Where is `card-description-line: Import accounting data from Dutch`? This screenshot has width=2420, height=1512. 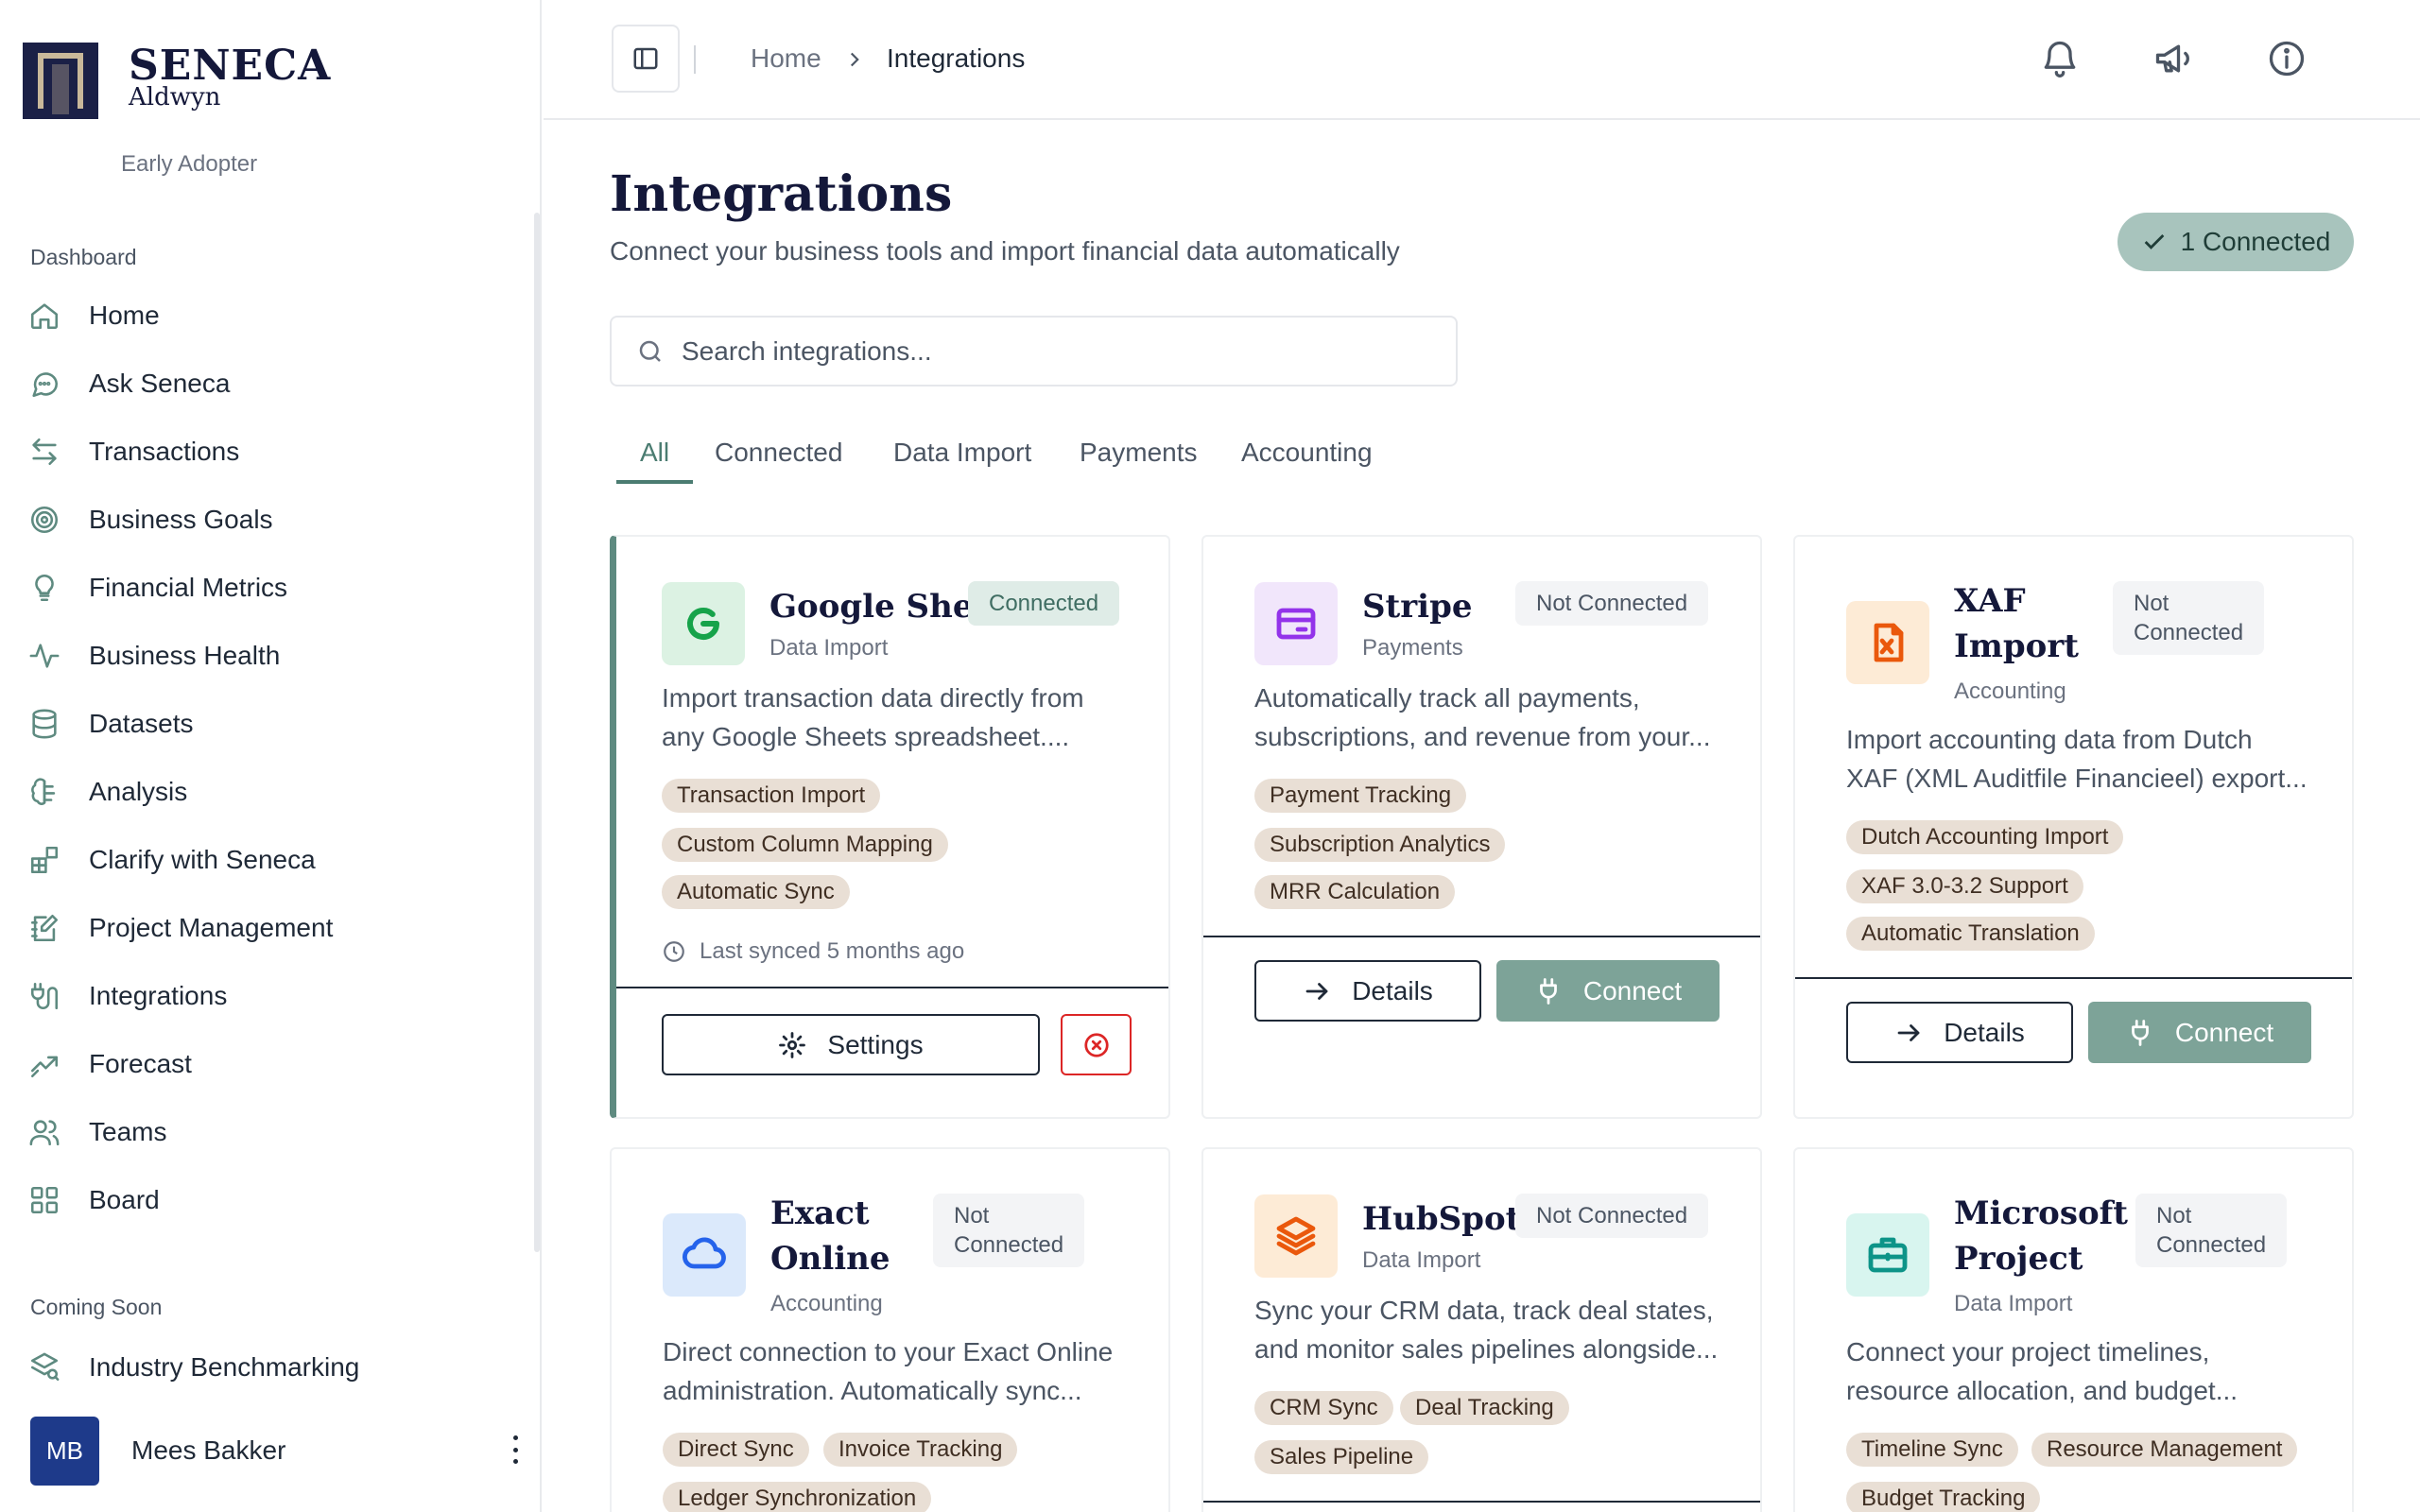
card-description-line: Import accounting data from Dutch is located at coordinates (2049, 739).